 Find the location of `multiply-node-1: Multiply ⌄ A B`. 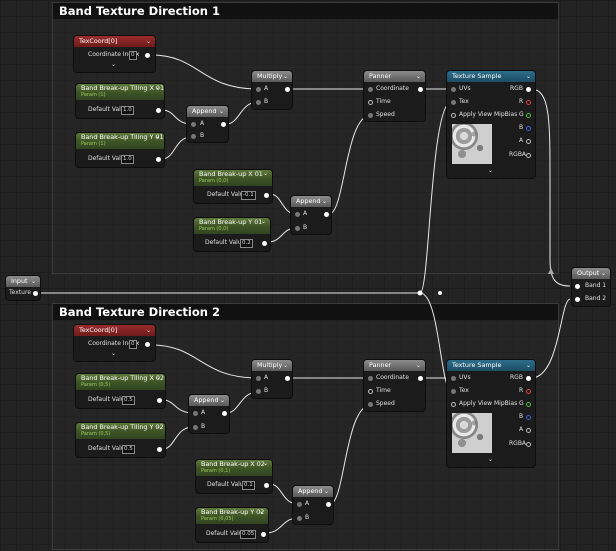

multiply-node-1: Multiply ⌄ A B is located at coordinates (272, 90).